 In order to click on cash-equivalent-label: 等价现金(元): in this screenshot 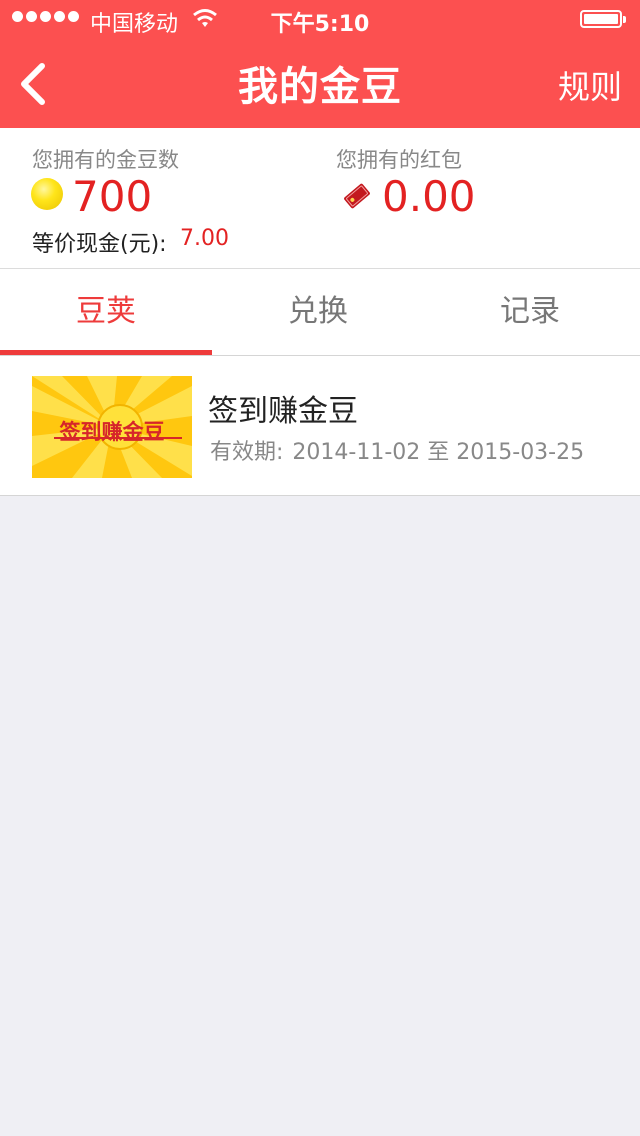, I will do `click(99, 244)`.